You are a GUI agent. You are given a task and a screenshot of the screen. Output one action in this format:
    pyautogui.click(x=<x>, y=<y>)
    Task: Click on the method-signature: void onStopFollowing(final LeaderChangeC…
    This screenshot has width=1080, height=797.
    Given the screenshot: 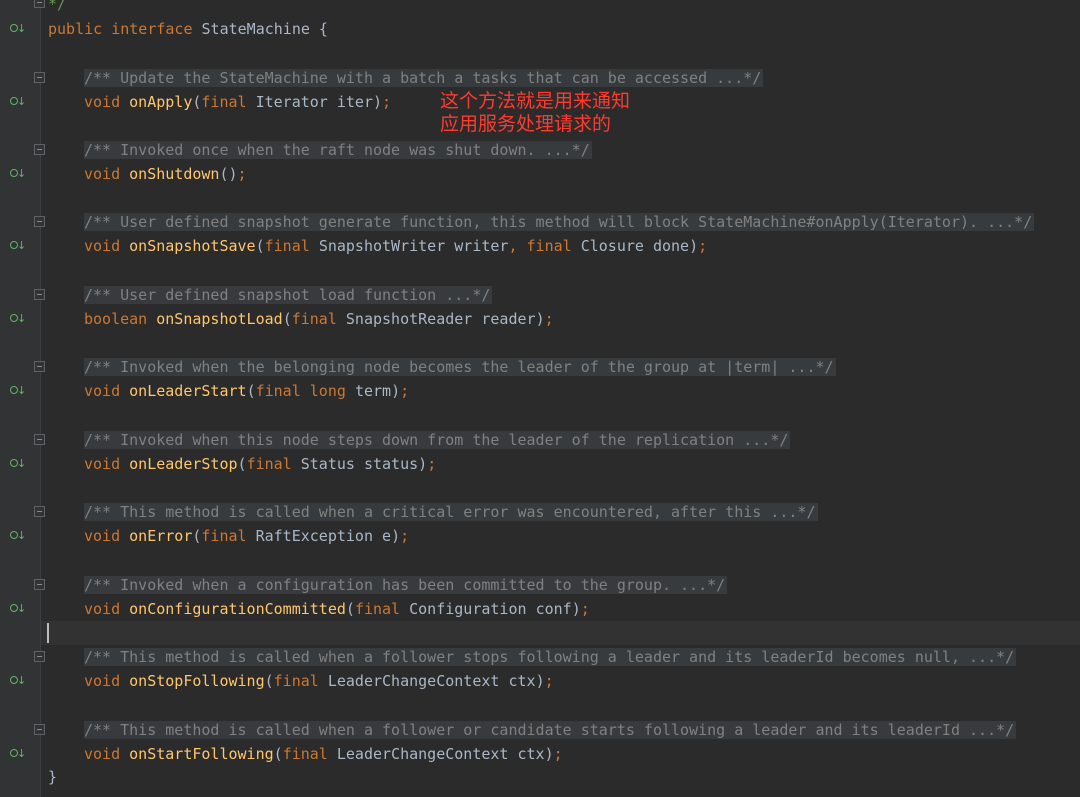 What is the action you would take?
    pyautogui.click(x=319, y=681)
    